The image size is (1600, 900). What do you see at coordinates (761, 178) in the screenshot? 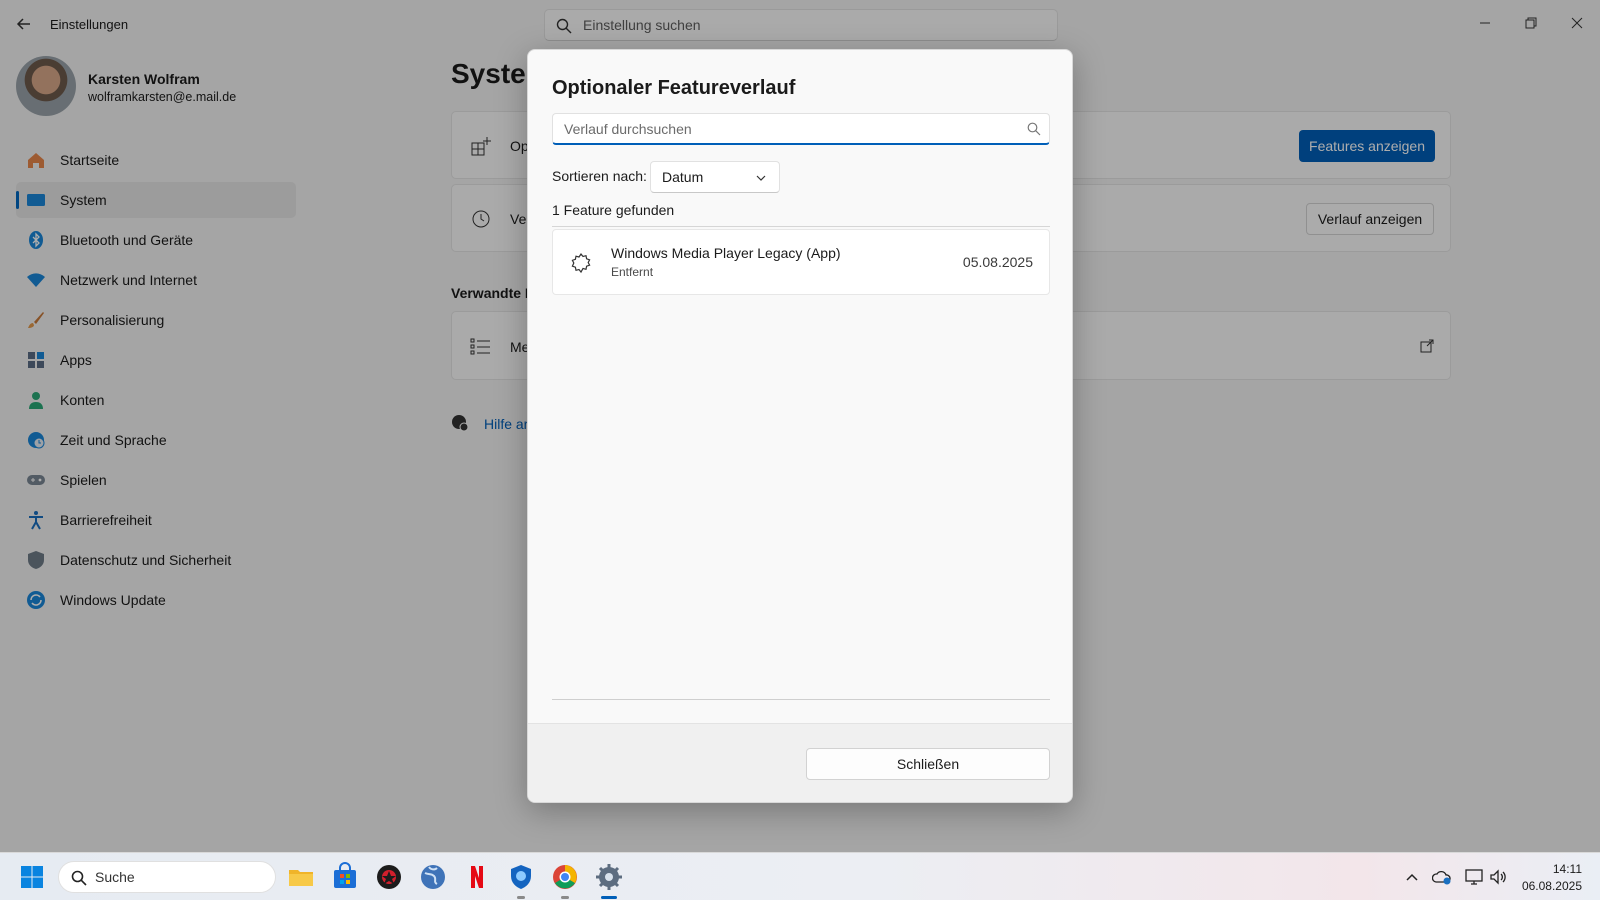
I see `chevron-down-icon` at bounding box center [761, 178].